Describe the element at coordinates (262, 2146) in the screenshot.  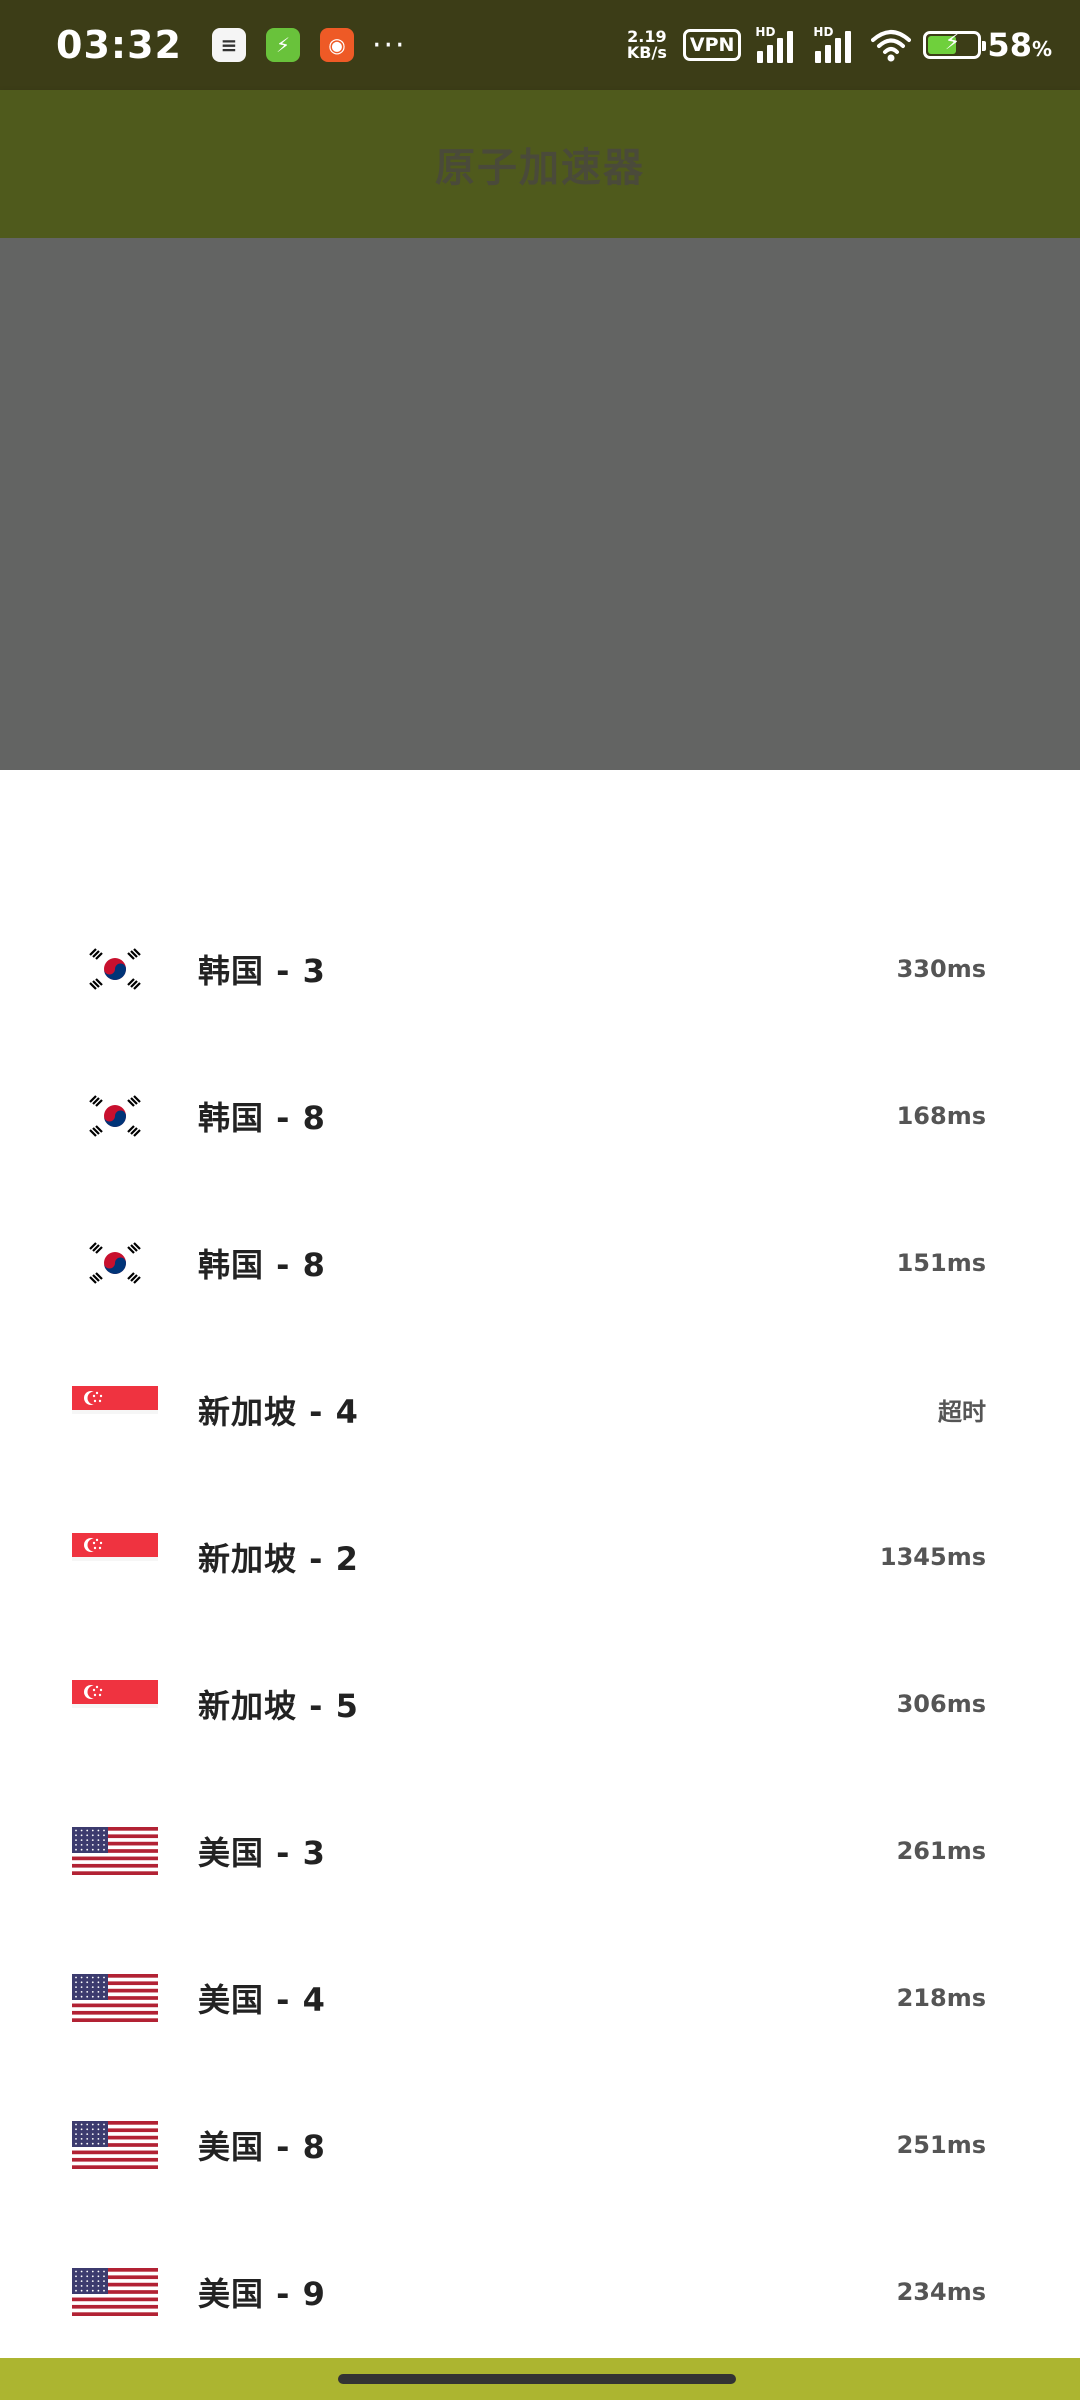
I see `server-name: 美国 - 8` at that location.